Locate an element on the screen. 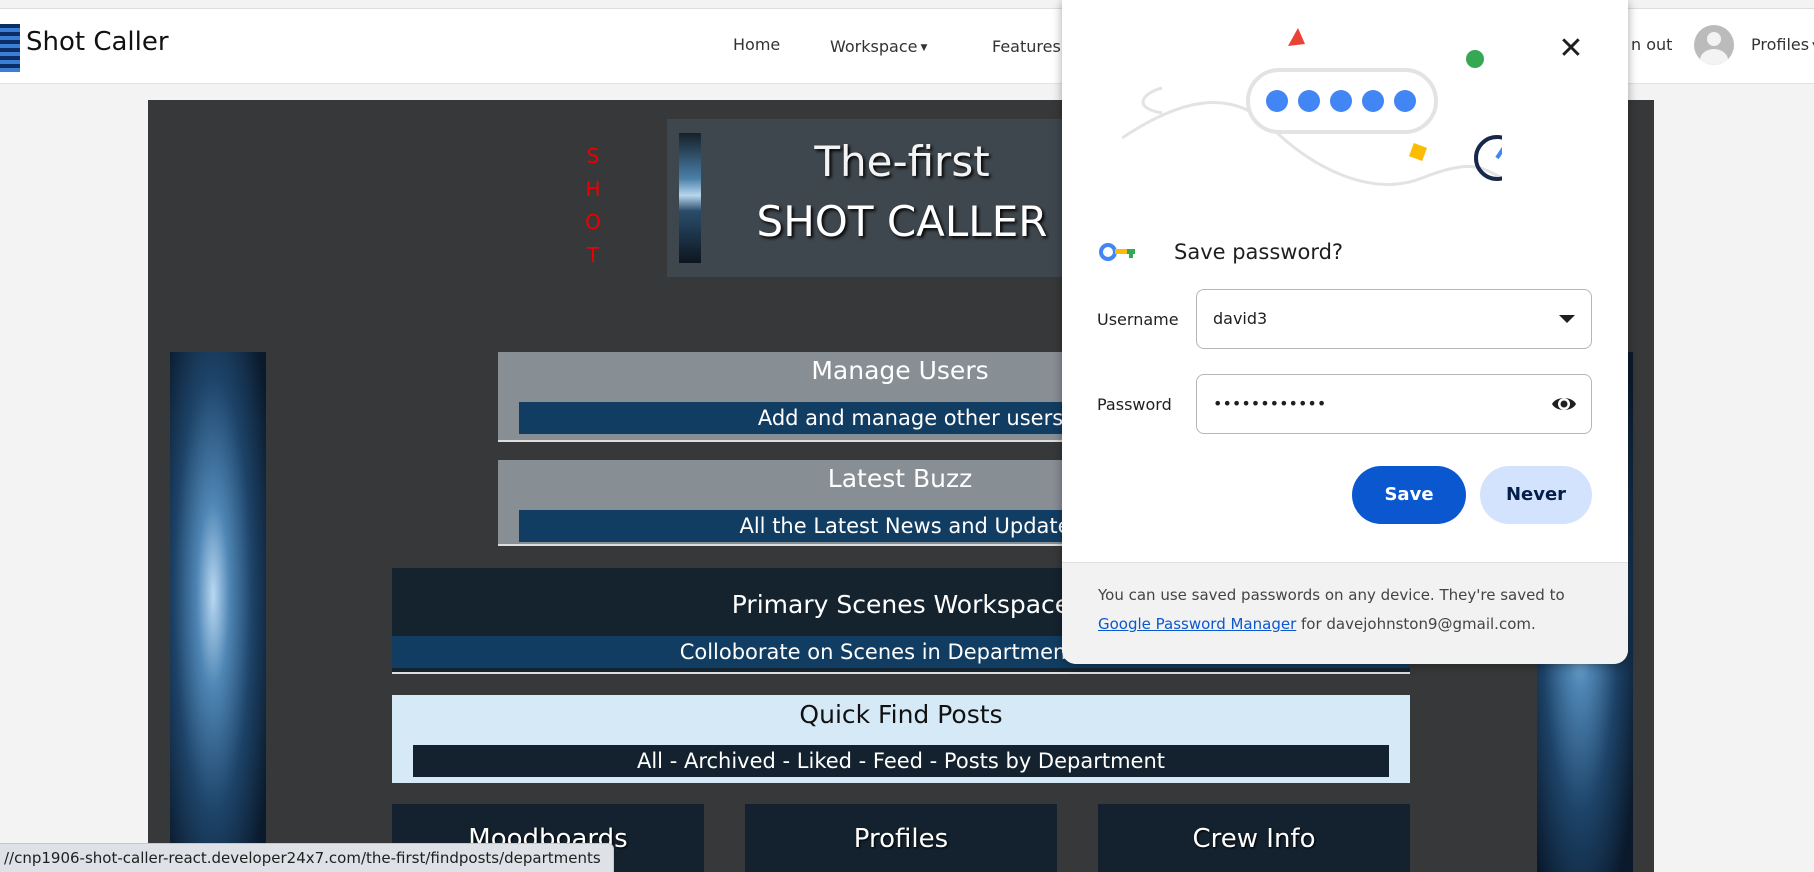 The width and height of the screenshot is (1814, 872). caret-down-icon: ▼ is located at coordinates (924, 47).